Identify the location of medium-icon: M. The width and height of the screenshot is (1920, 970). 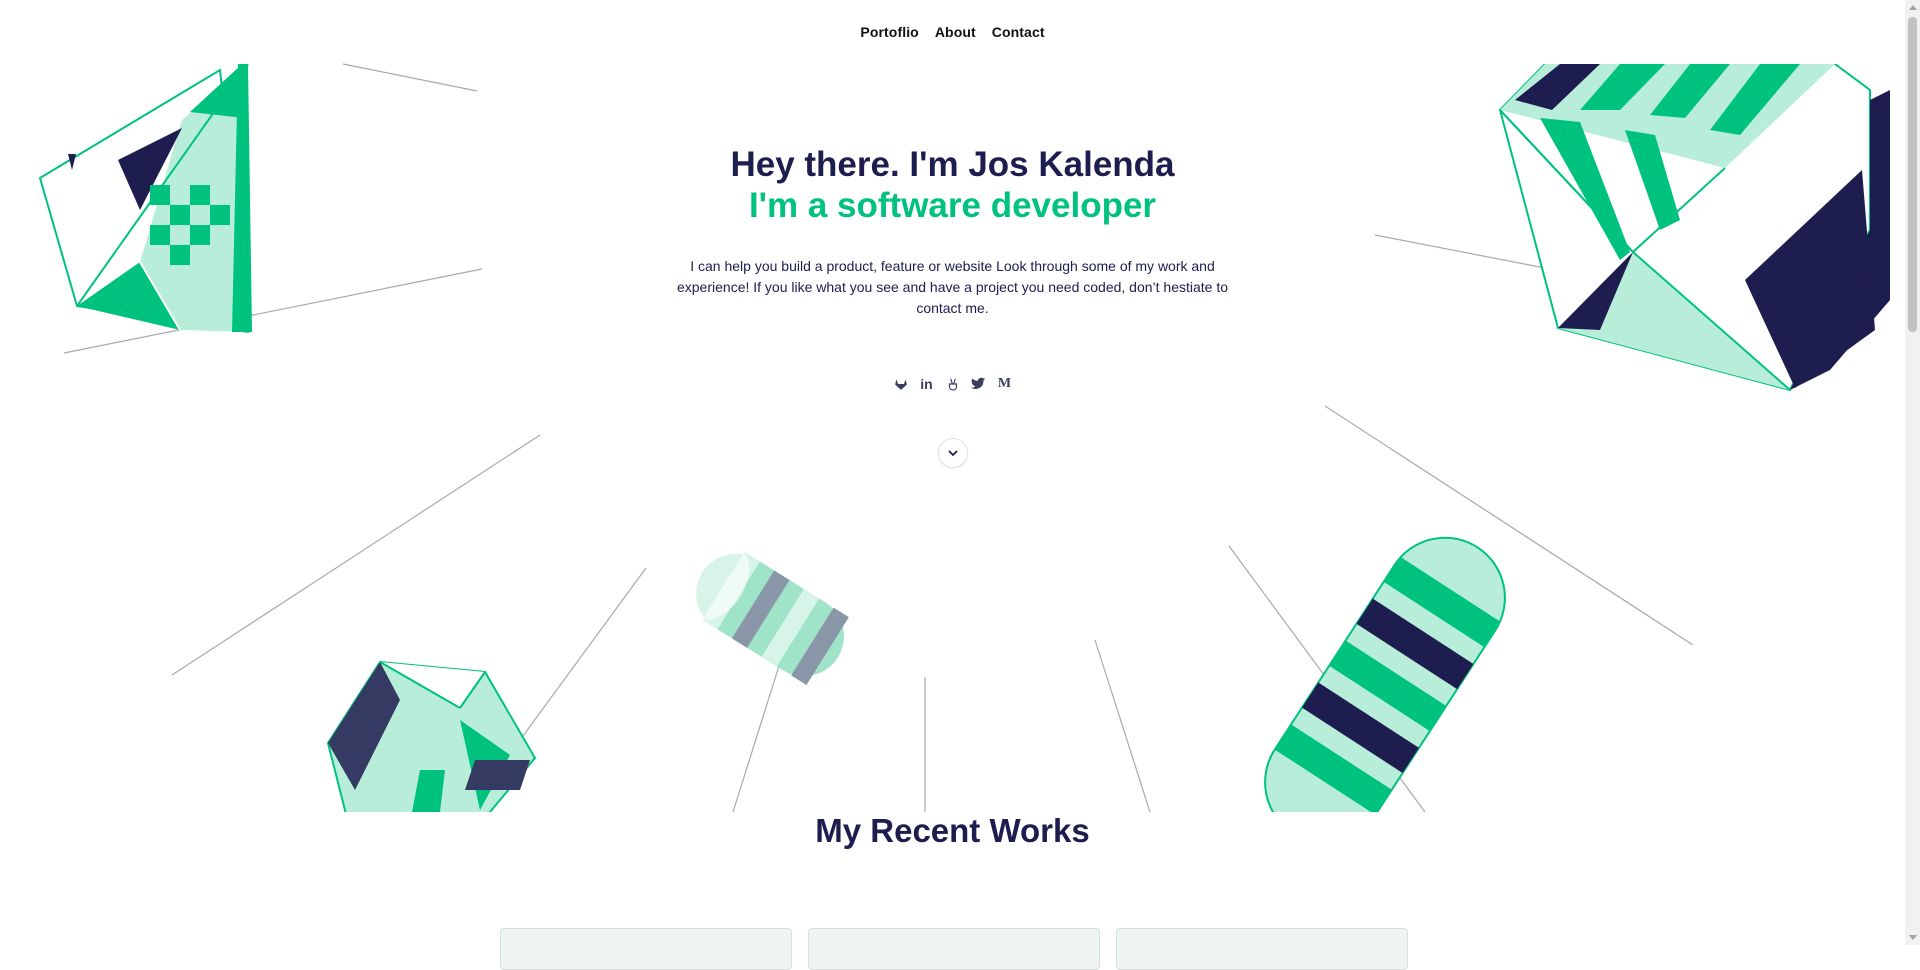
(1005, 384).